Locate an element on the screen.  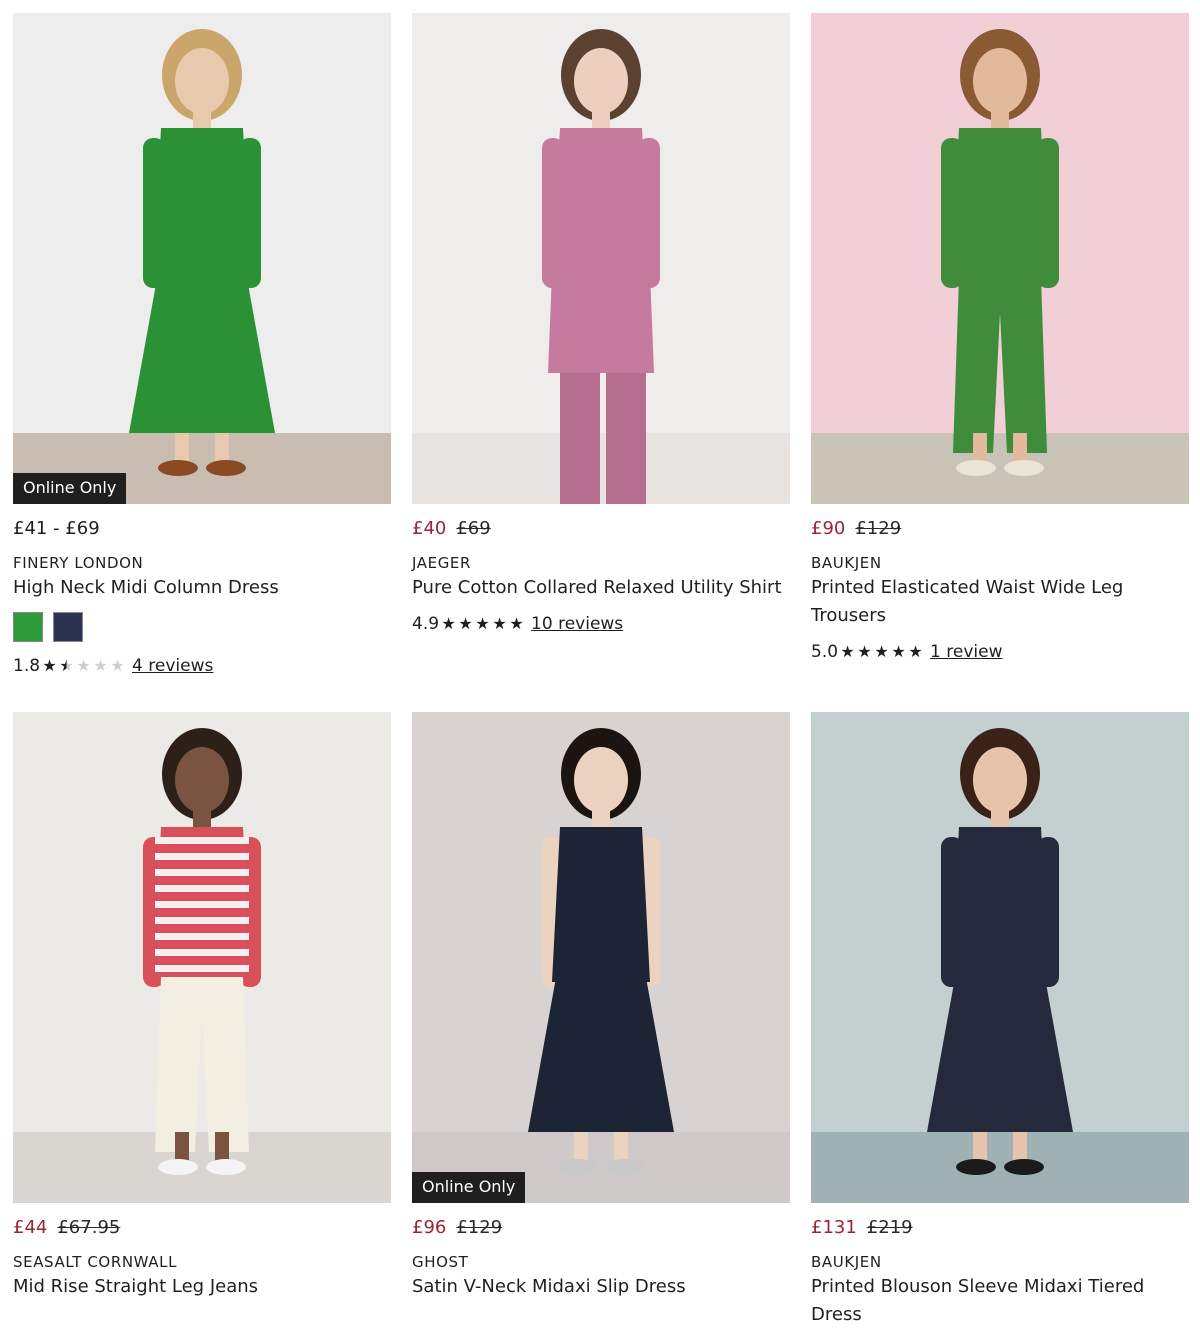
product-brand: GHOST is located at coordinates (440, 1262).